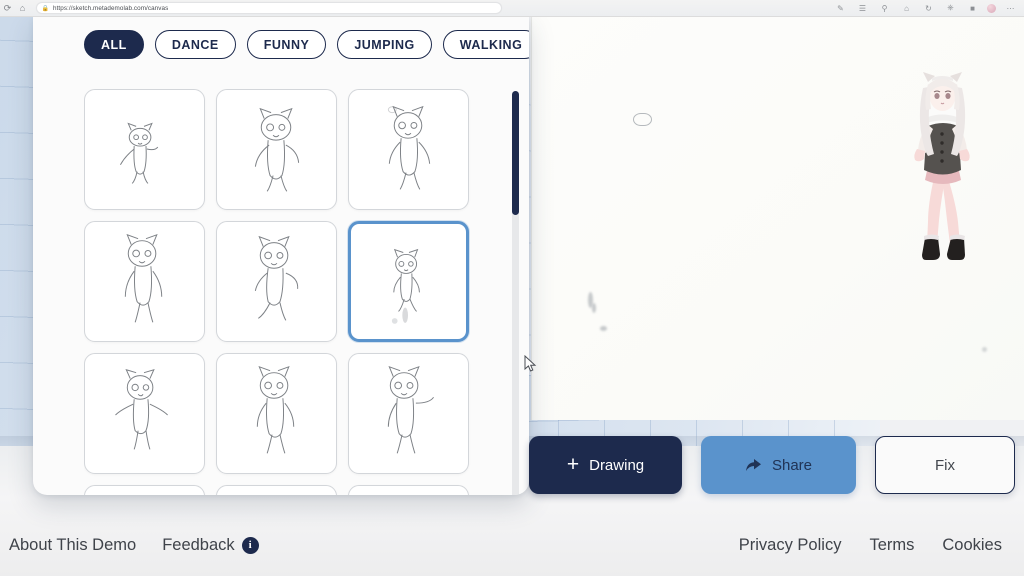  I want to click on footer-left-links: About This Demo Feedback i, so click(129, 545).